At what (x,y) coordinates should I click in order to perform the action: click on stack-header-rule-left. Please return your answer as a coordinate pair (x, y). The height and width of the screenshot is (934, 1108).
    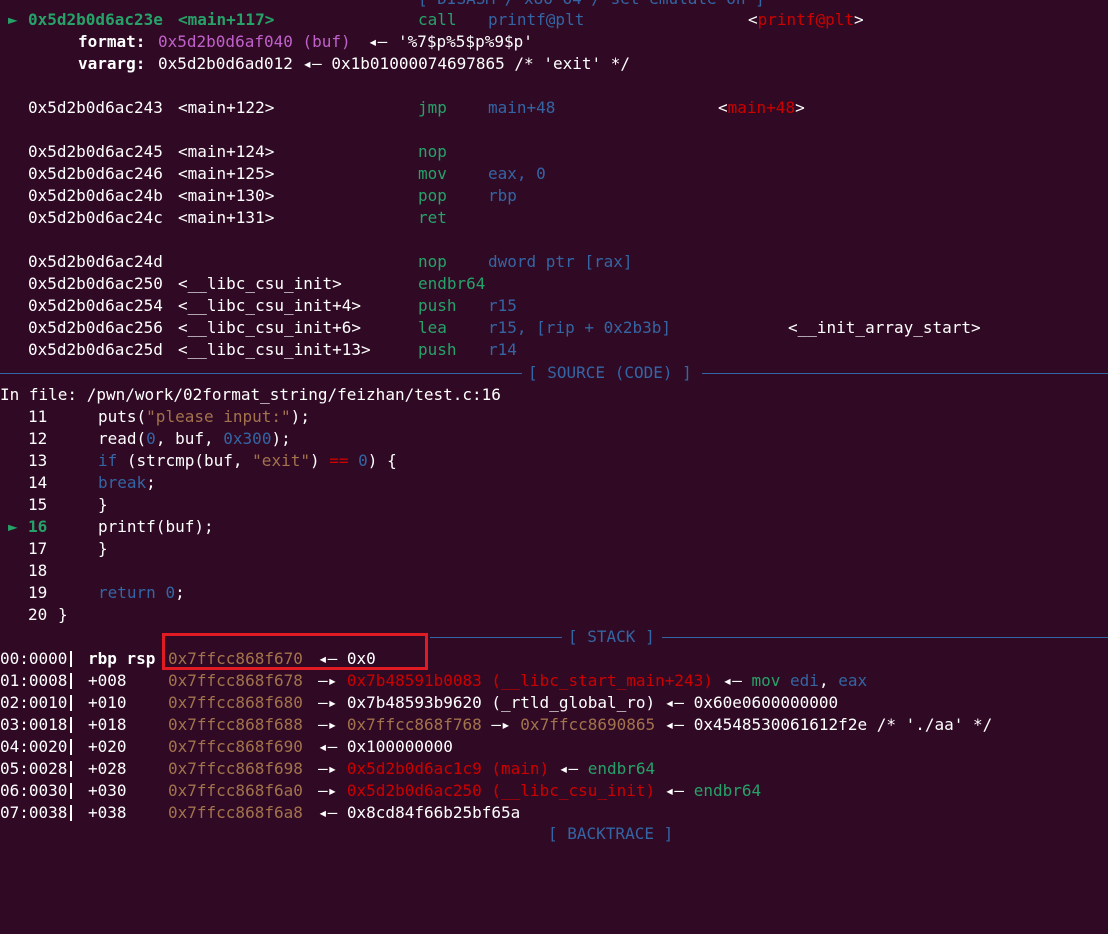
    Looking at the image, I should click on (496, 637).